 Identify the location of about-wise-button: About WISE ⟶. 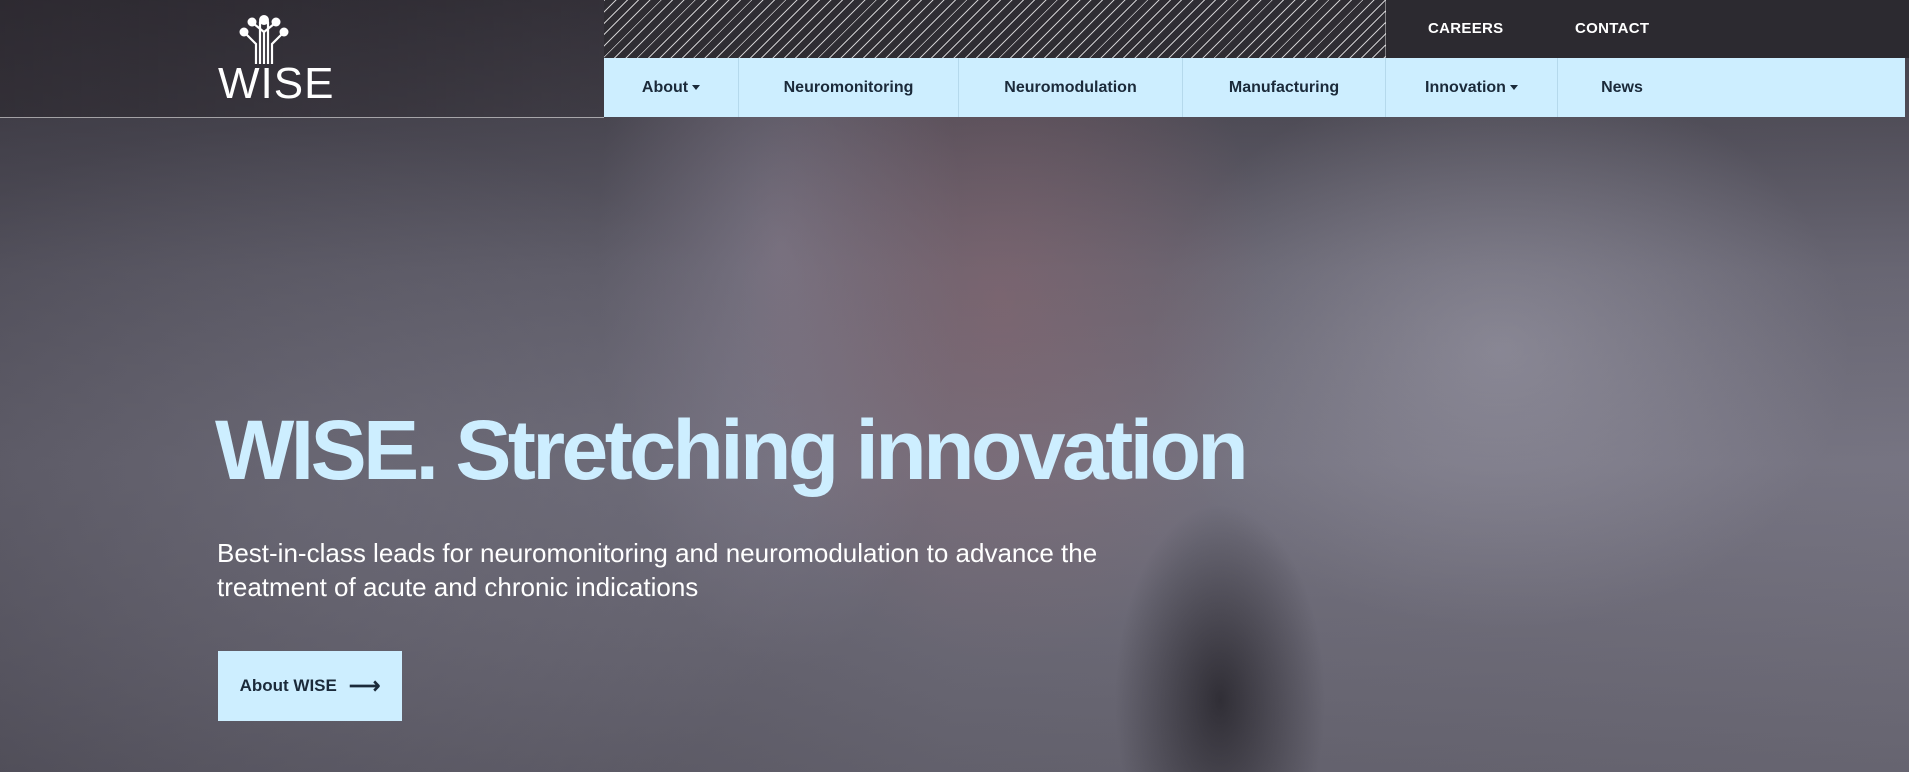
(310, 686).